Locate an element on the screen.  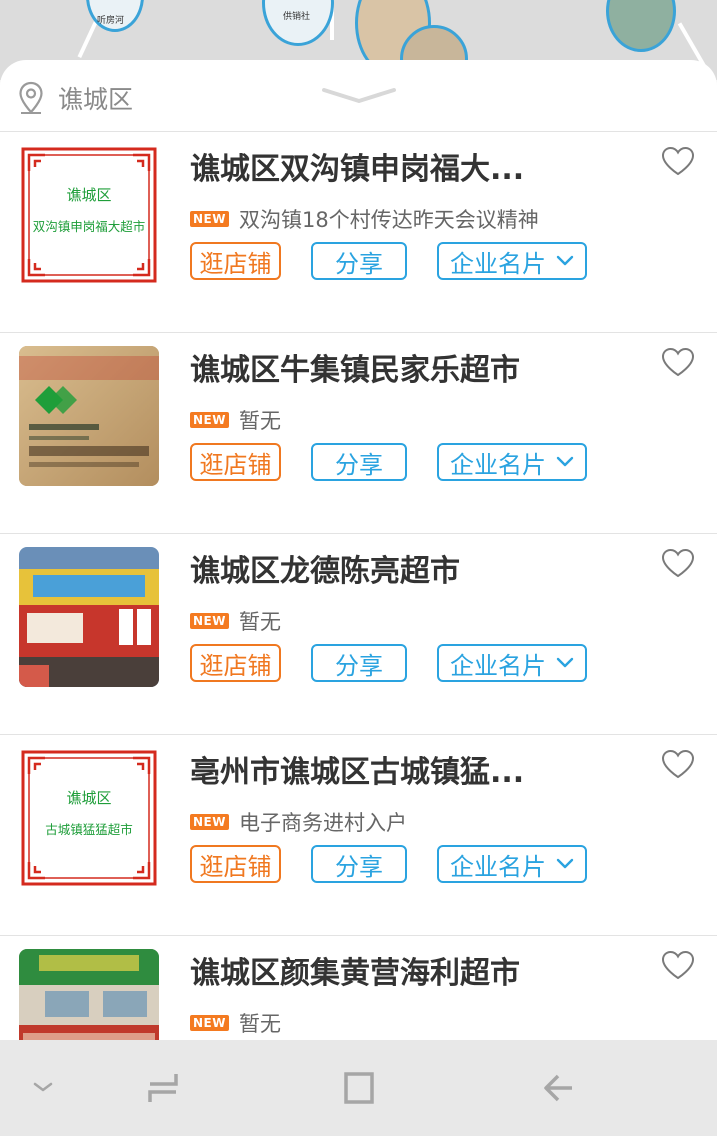
recent-apps-icon is located at coordinates (163, 1088).